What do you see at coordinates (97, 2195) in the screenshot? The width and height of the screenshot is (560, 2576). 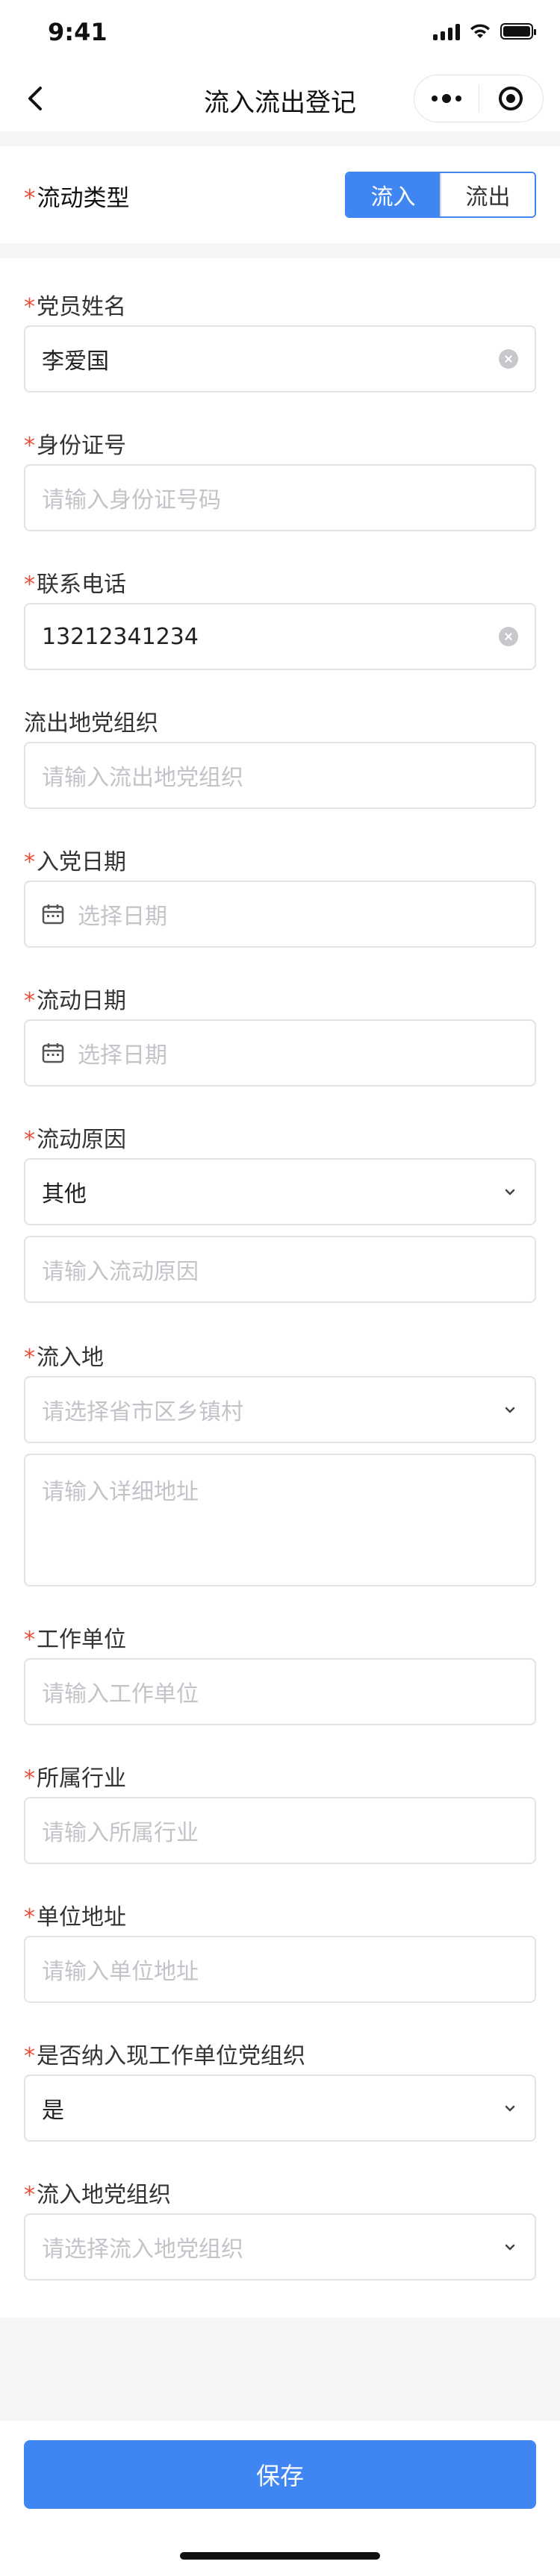 I see `in-org-label: *流入地党组织` at bounding box center [97, 2195].